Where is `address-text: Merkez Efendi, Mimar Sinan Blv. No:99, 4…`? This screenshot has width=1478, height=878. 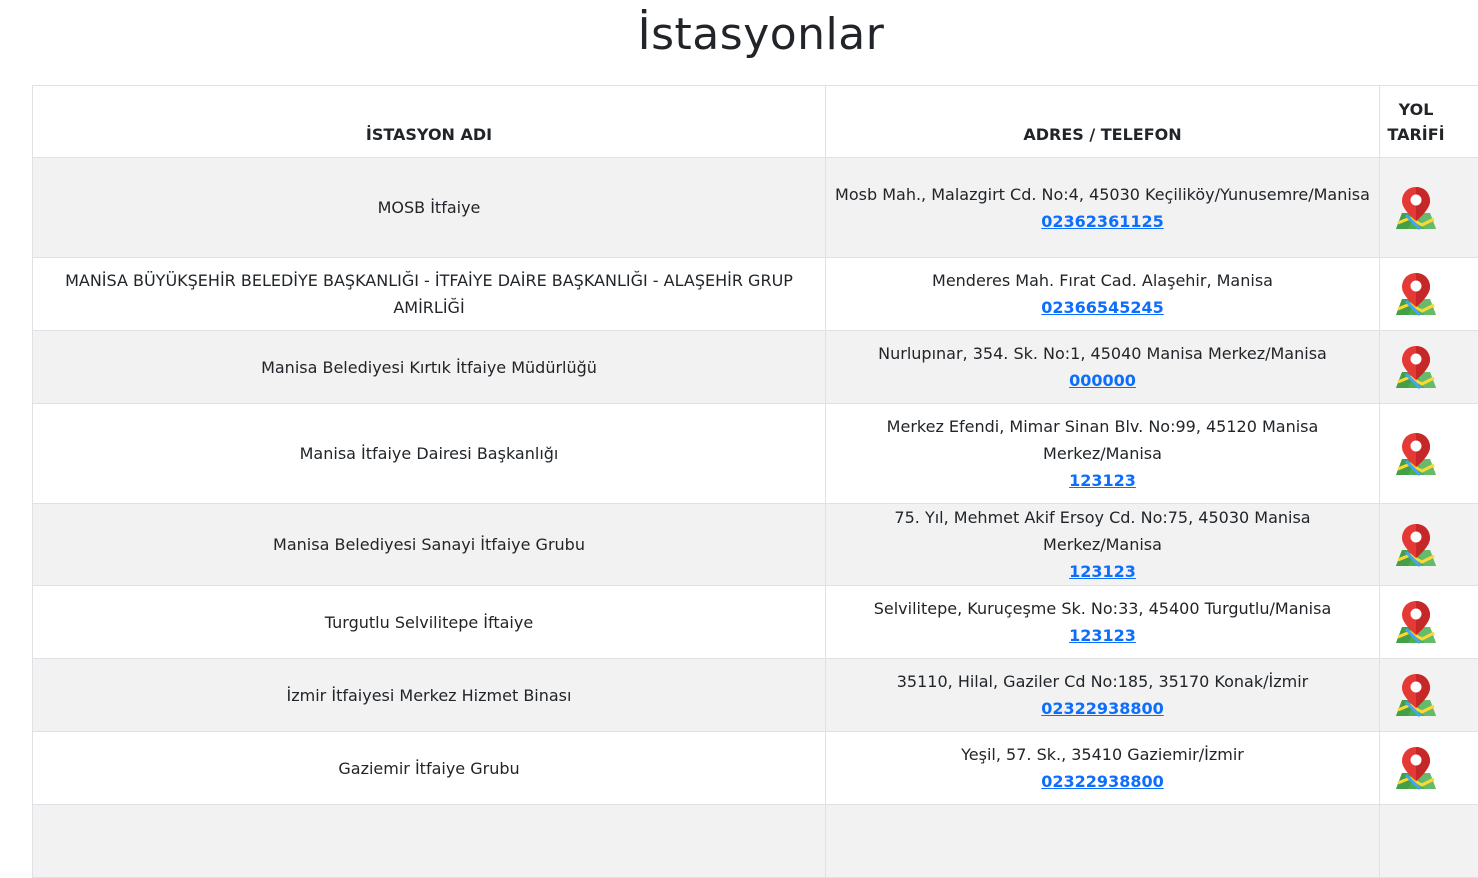
address-text: Merkez Efendi, Mimar Sinan Blv. No:99, 4… is located at coordinates (1103, 440).